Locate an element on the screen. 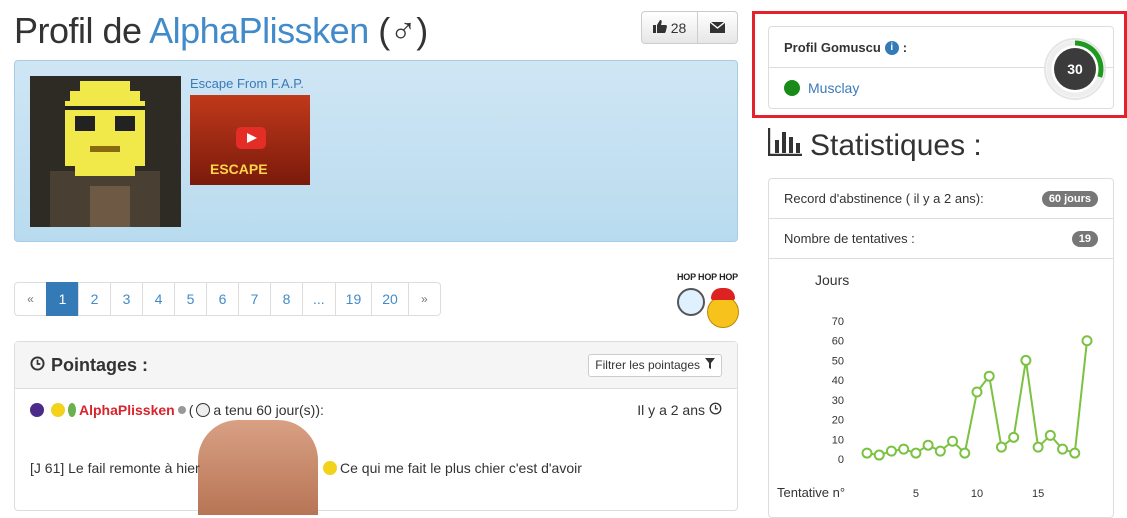 The height and width of the screenshot is (518, 1127). pointages-header: Pointages : Filtrer les pointages is located at coordinates (376, 365).